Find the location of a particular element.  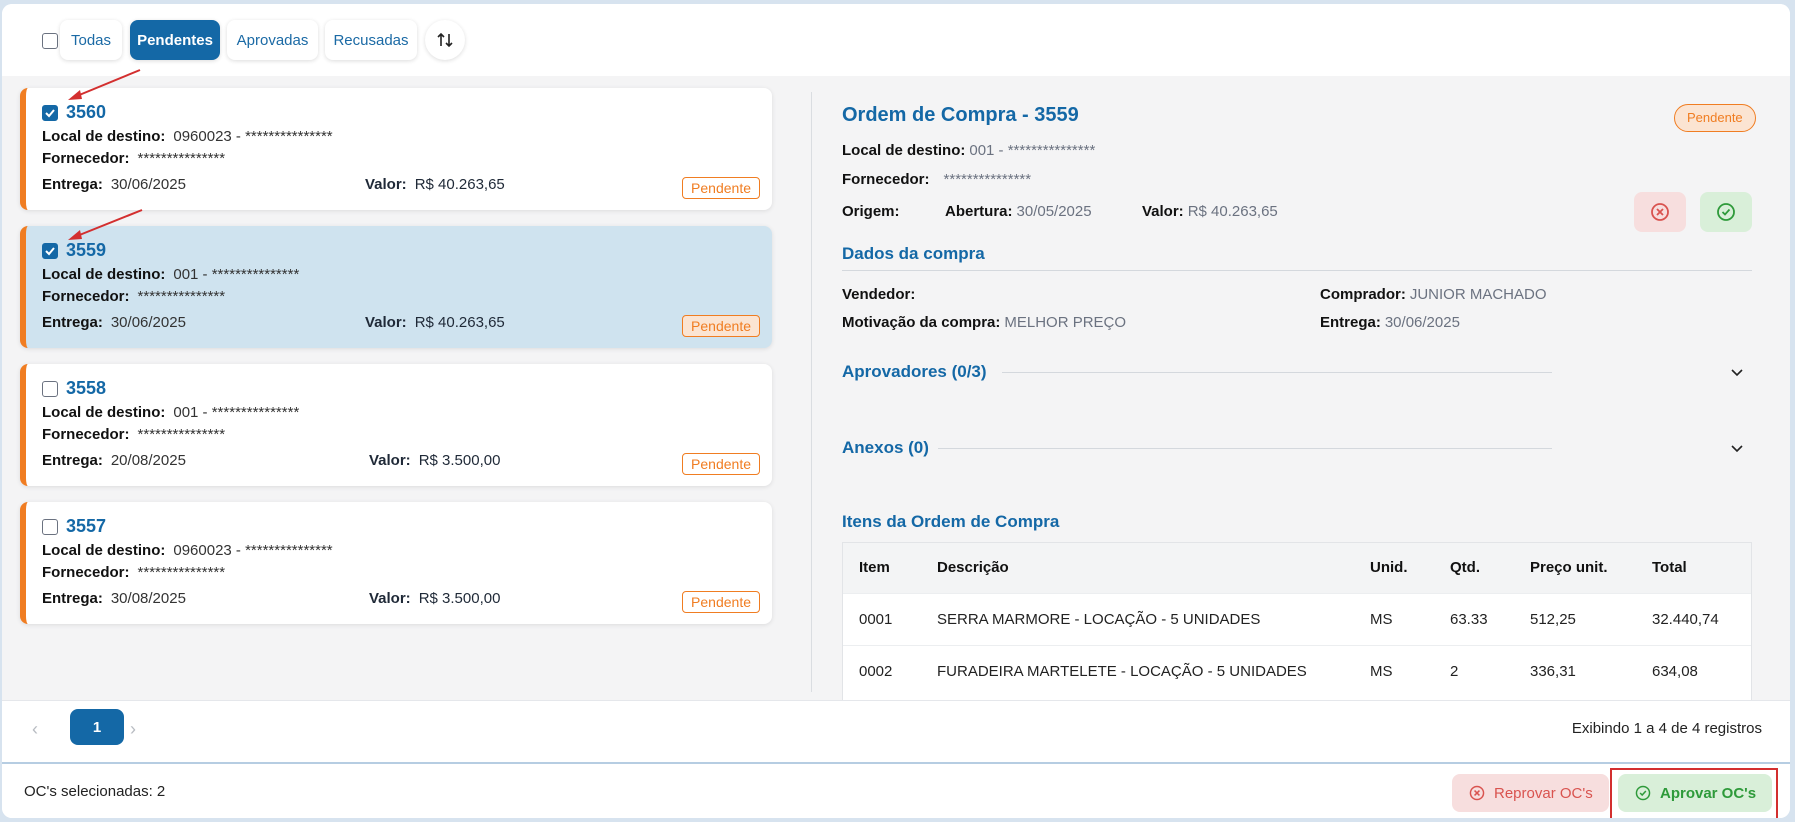

detail-abertura-value: 30/05/2025 is located at coordinates (1054, 211).